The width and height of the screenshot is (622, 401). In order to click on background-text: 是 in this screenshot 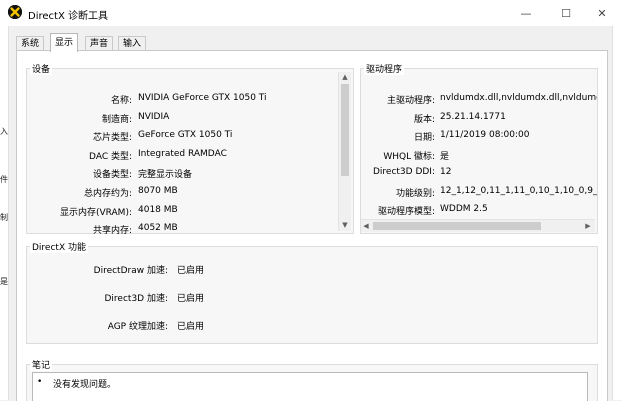, I will do `click(4, 281)`.